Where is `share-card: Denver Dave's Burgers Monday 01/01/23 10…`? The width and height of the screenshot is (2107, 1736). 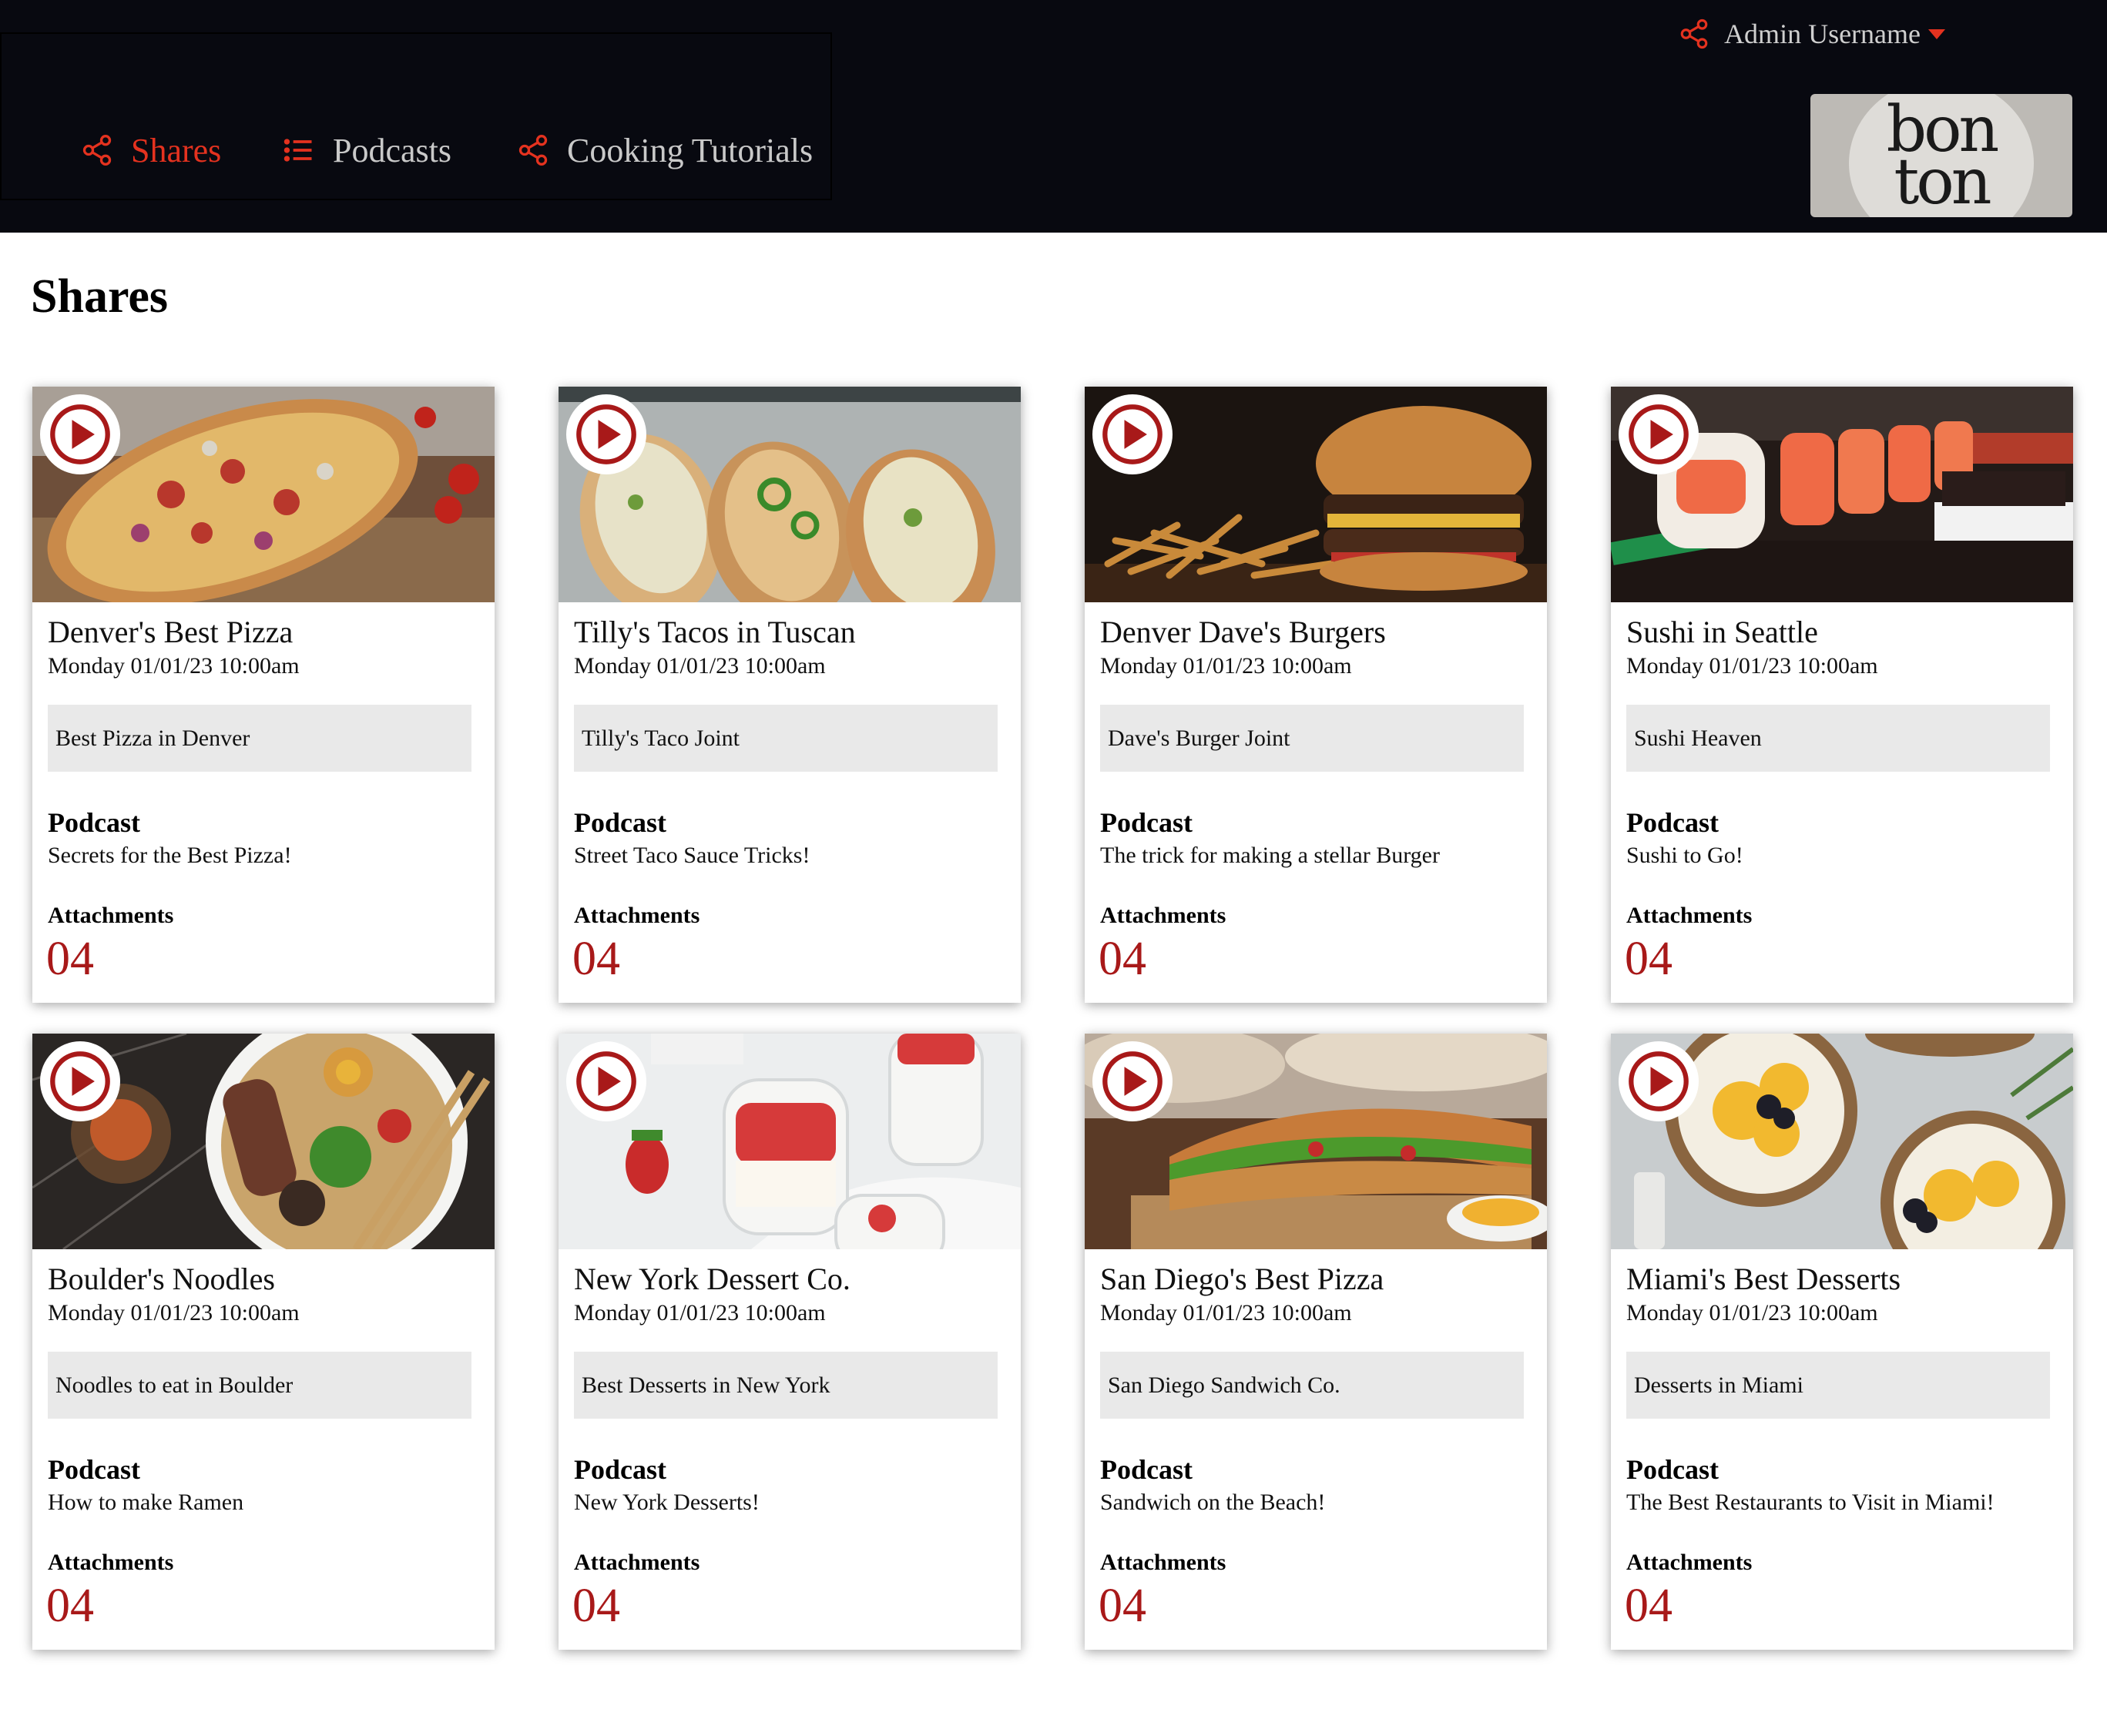
share-card: Denver Dave's Burgers Monday 01/01/23 10… is located at coordinates (1316, 695).